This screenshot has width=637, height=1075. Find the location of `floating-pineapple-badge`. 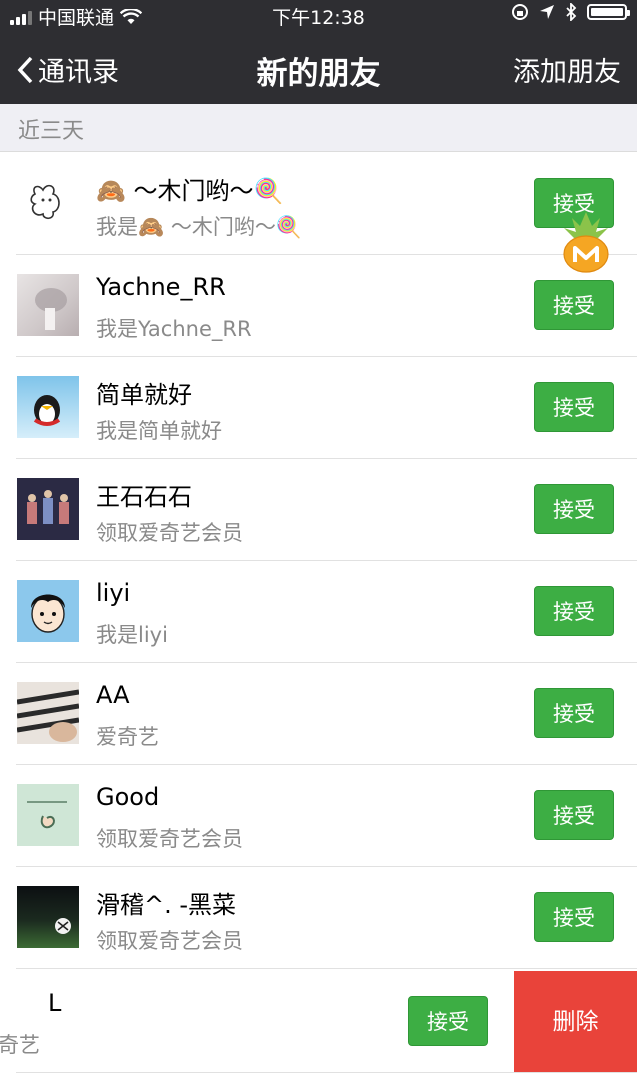

floating-pineapple-badge is located at coordinates (586, 242).